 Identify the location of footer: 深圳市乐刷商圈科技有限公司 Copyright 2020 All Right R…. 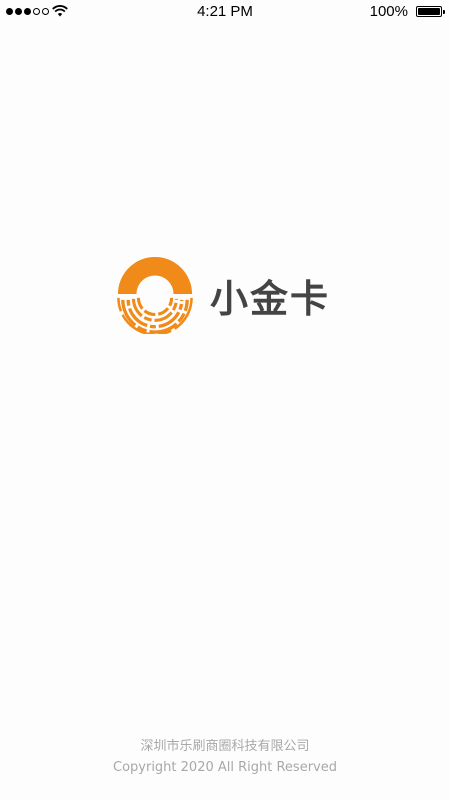
(225, 757).